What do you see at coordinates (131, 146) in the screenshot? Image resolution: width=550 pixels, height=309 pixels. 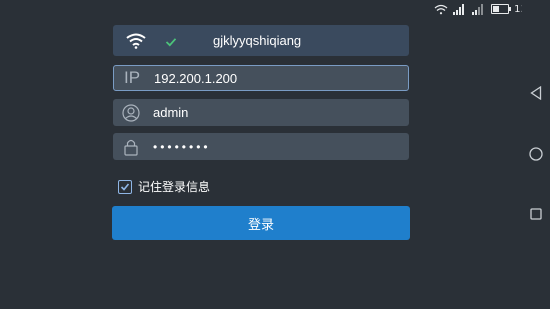 I see `lock-icon` at bounding box center [131, 146].